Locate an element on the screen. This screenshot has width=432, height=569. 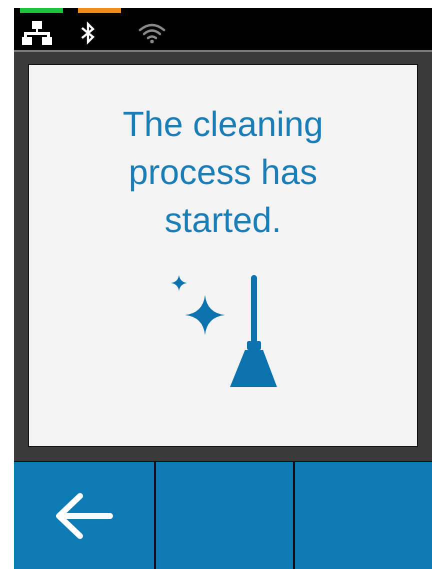
network-icon is located at coordinates (37, 33).